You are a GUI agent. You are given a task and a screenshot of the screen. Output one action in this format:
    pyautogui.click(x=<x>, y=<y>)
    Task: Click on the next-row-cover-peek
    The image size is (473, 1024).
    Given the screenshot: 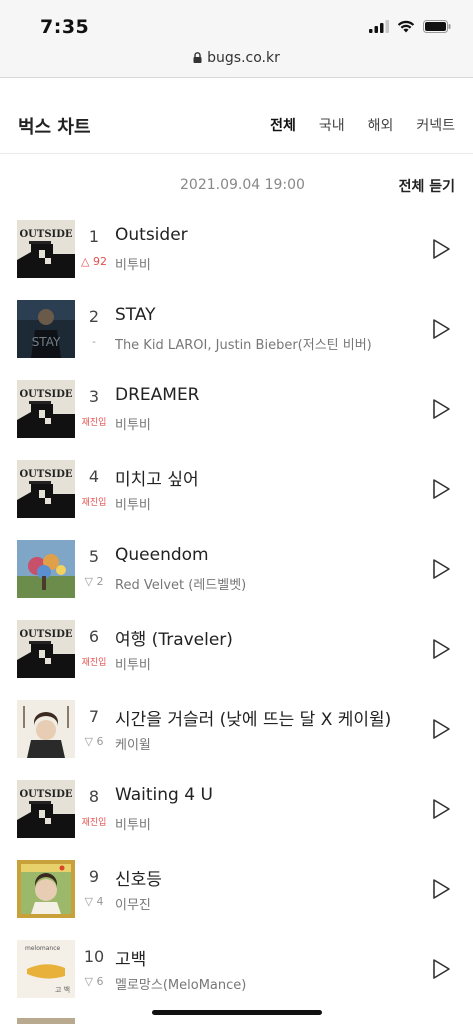 What is the action you would take?
    pyautogui.click(x=46, y=1021)
    